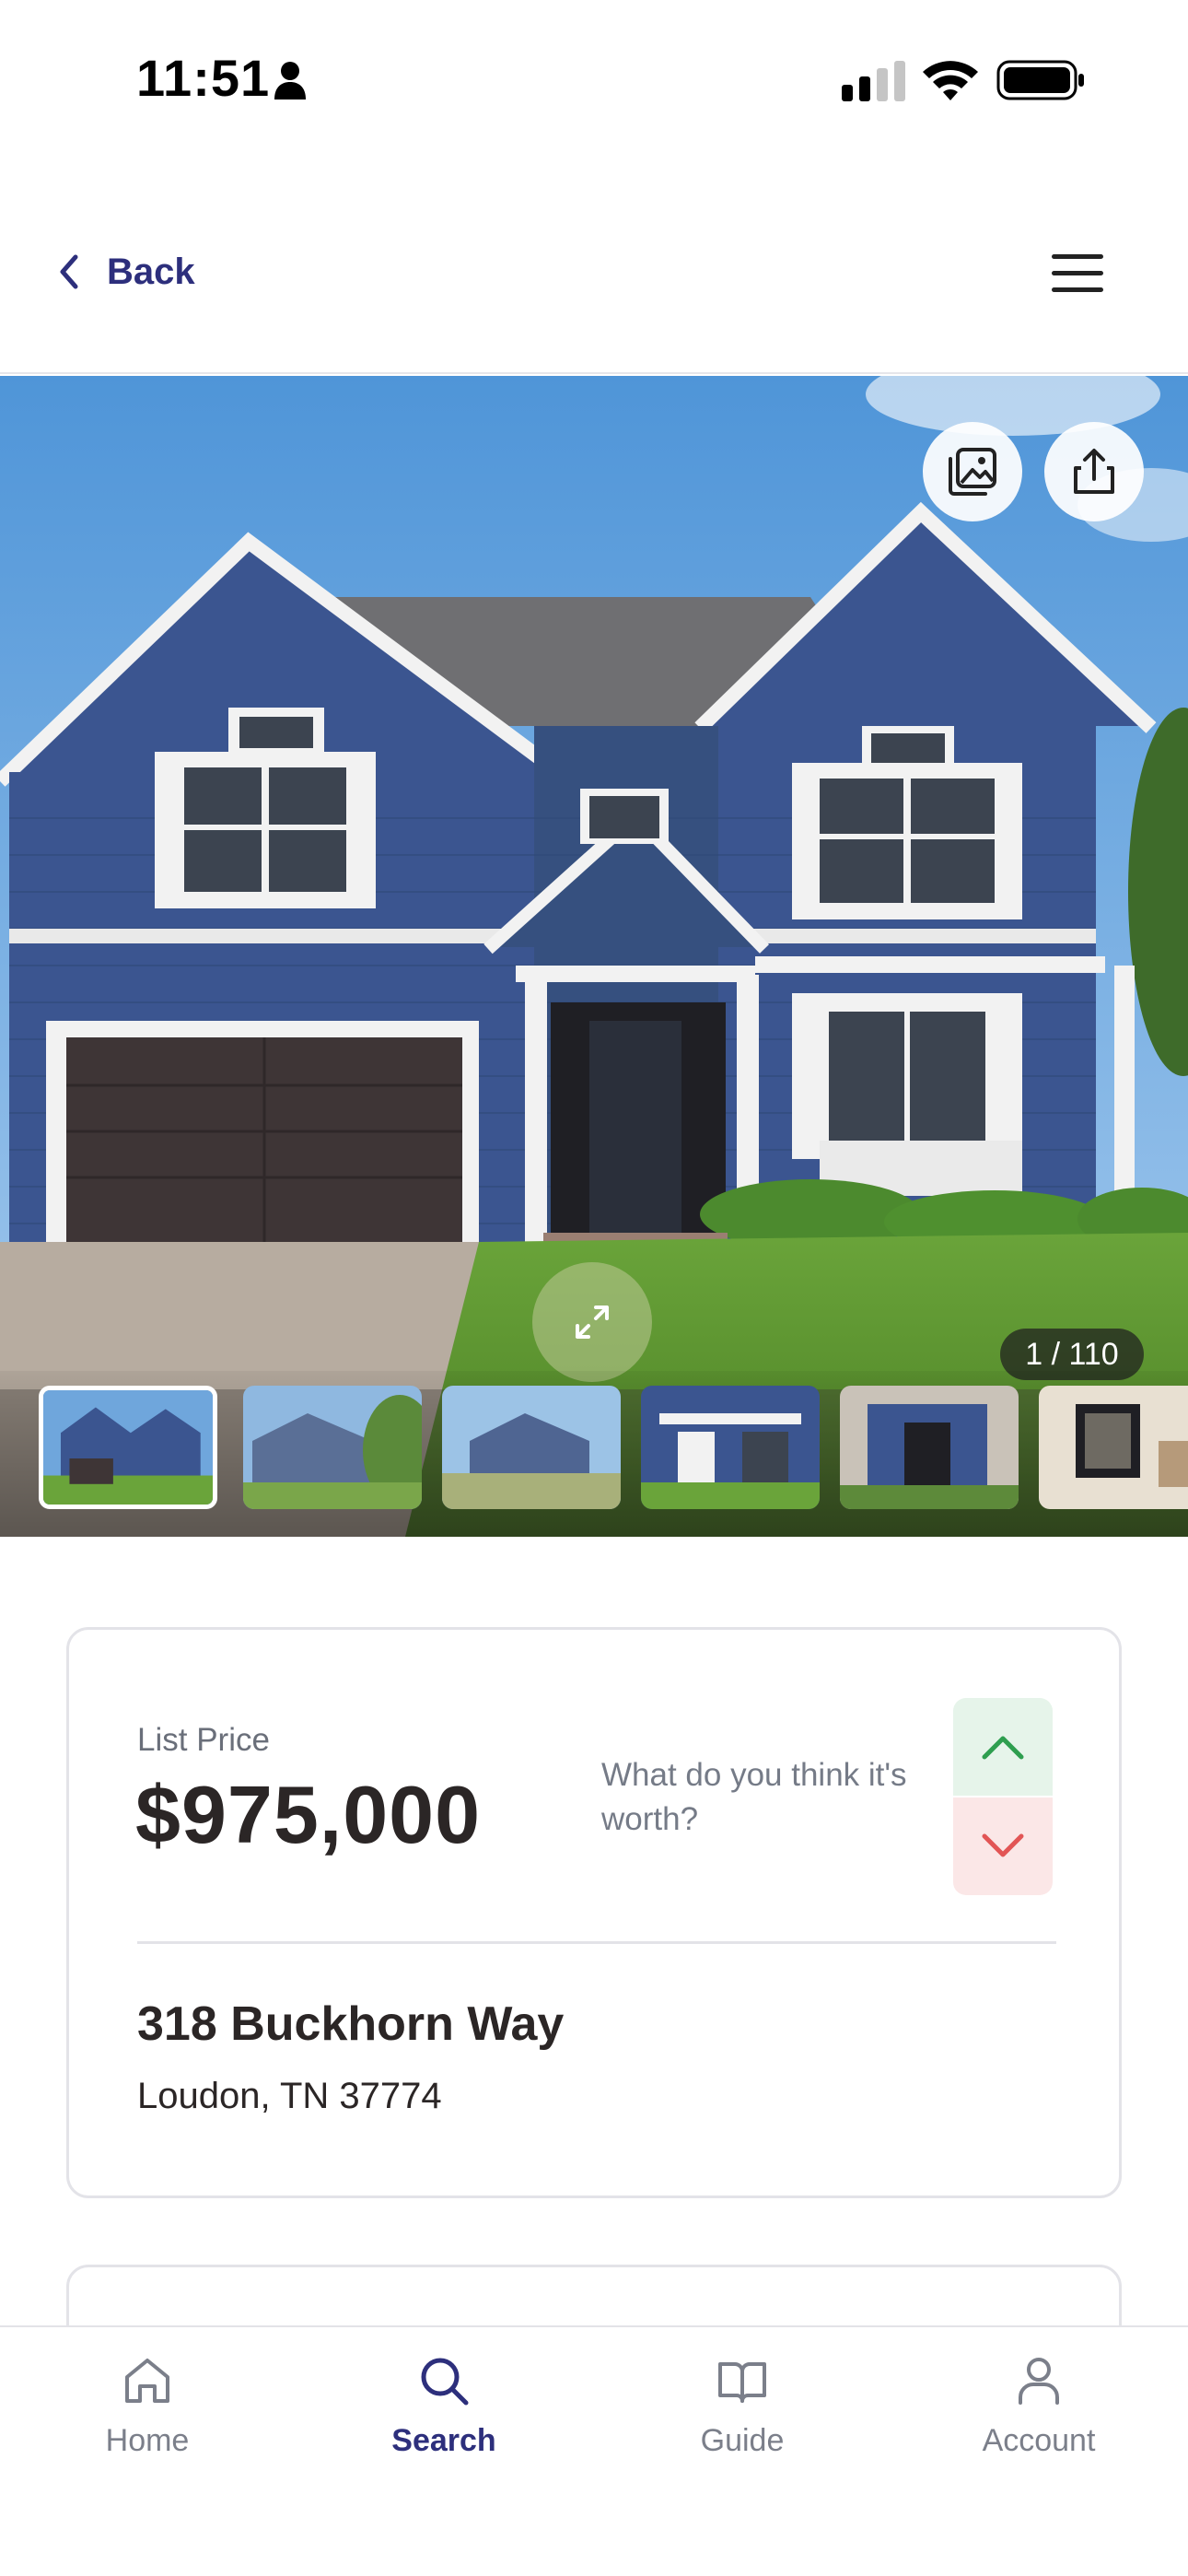 The image size is (1188, 2576). I want to click on divider, so click(596, 1942).